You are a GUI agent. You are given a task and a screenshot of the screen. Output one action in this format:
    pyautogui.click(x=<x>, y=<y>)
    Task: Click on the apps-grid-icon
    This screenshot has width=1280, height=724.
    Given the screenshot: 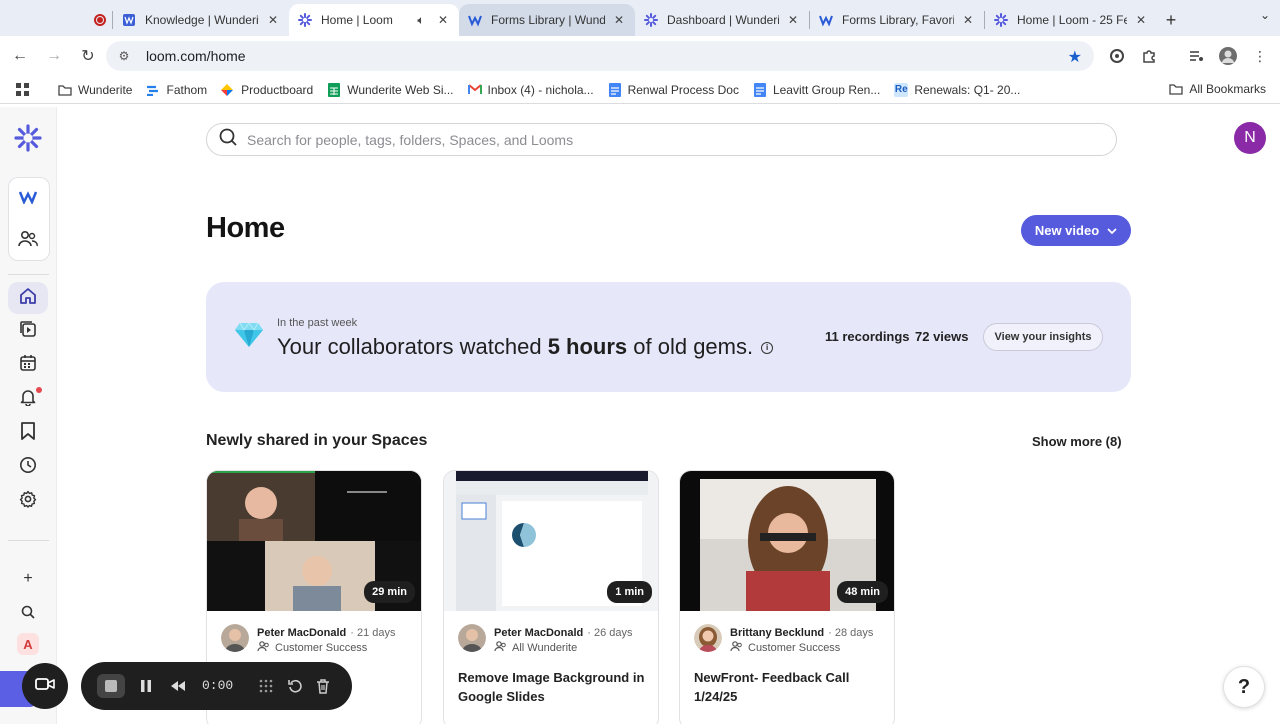 What is the action you would take?
    pyautogui.click(x=23, y=89)
    